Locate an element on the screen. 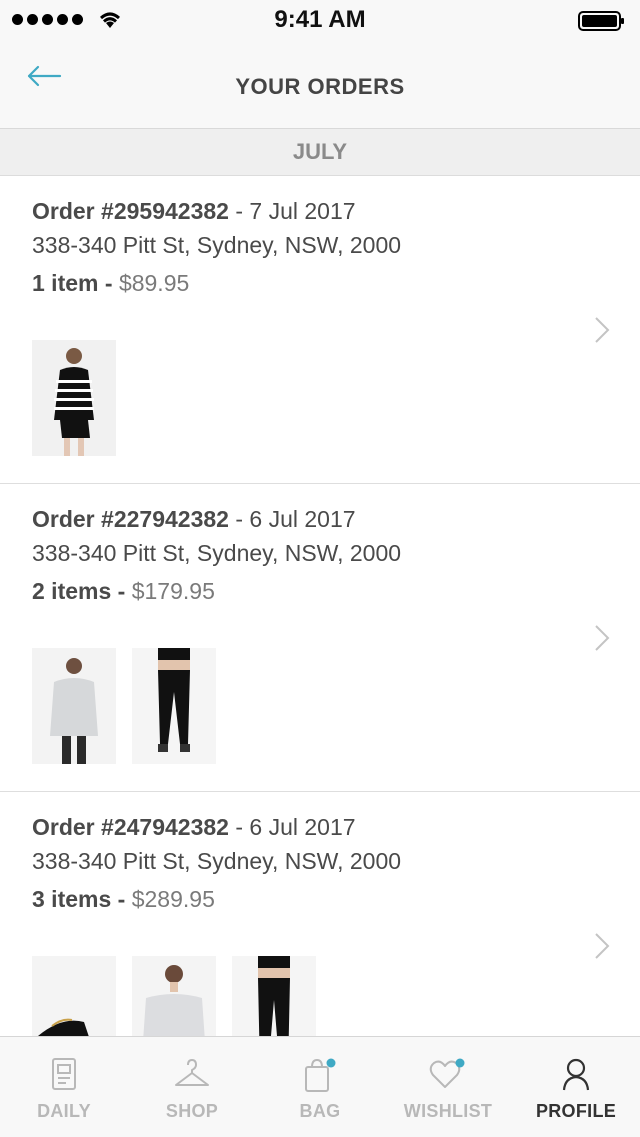 This screenshot has width=640, height=1137. order-number: 227942382 is located at coordinates (171, 519).